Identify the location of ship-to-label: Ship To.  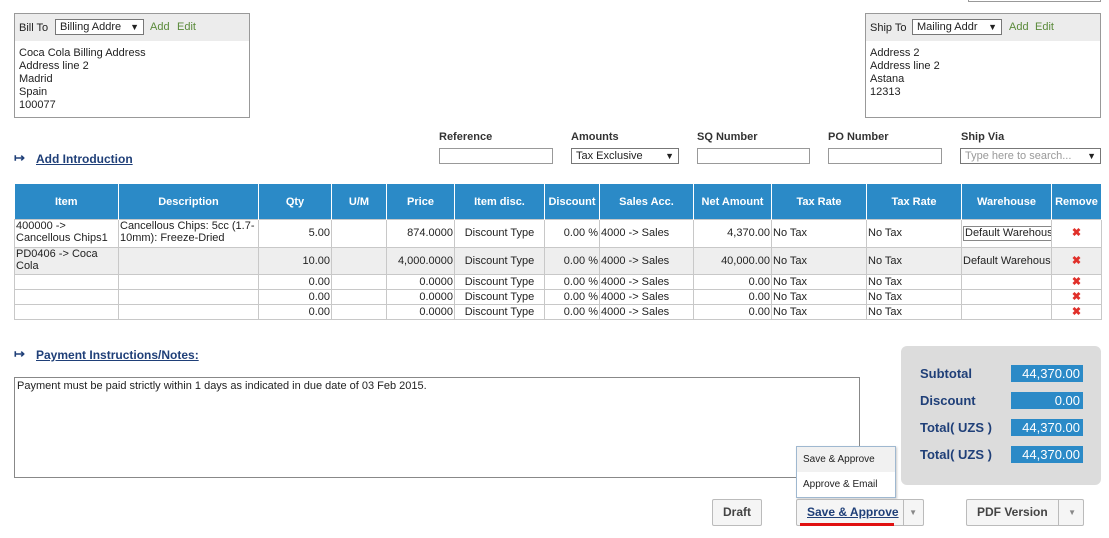
(888, 28).